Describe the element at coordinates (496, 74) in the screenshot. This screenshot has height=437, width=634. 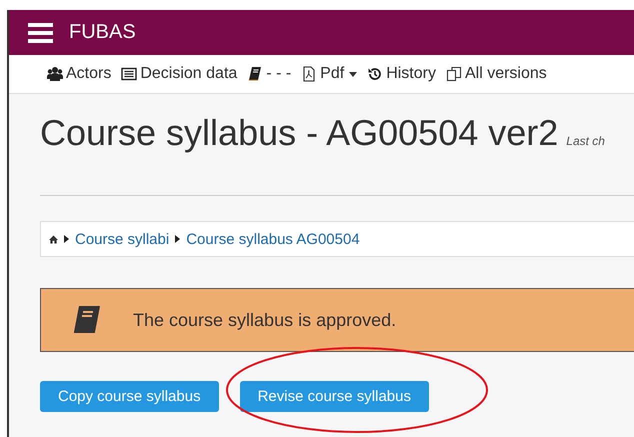
I see `toolbar-button: All versions` at that location.